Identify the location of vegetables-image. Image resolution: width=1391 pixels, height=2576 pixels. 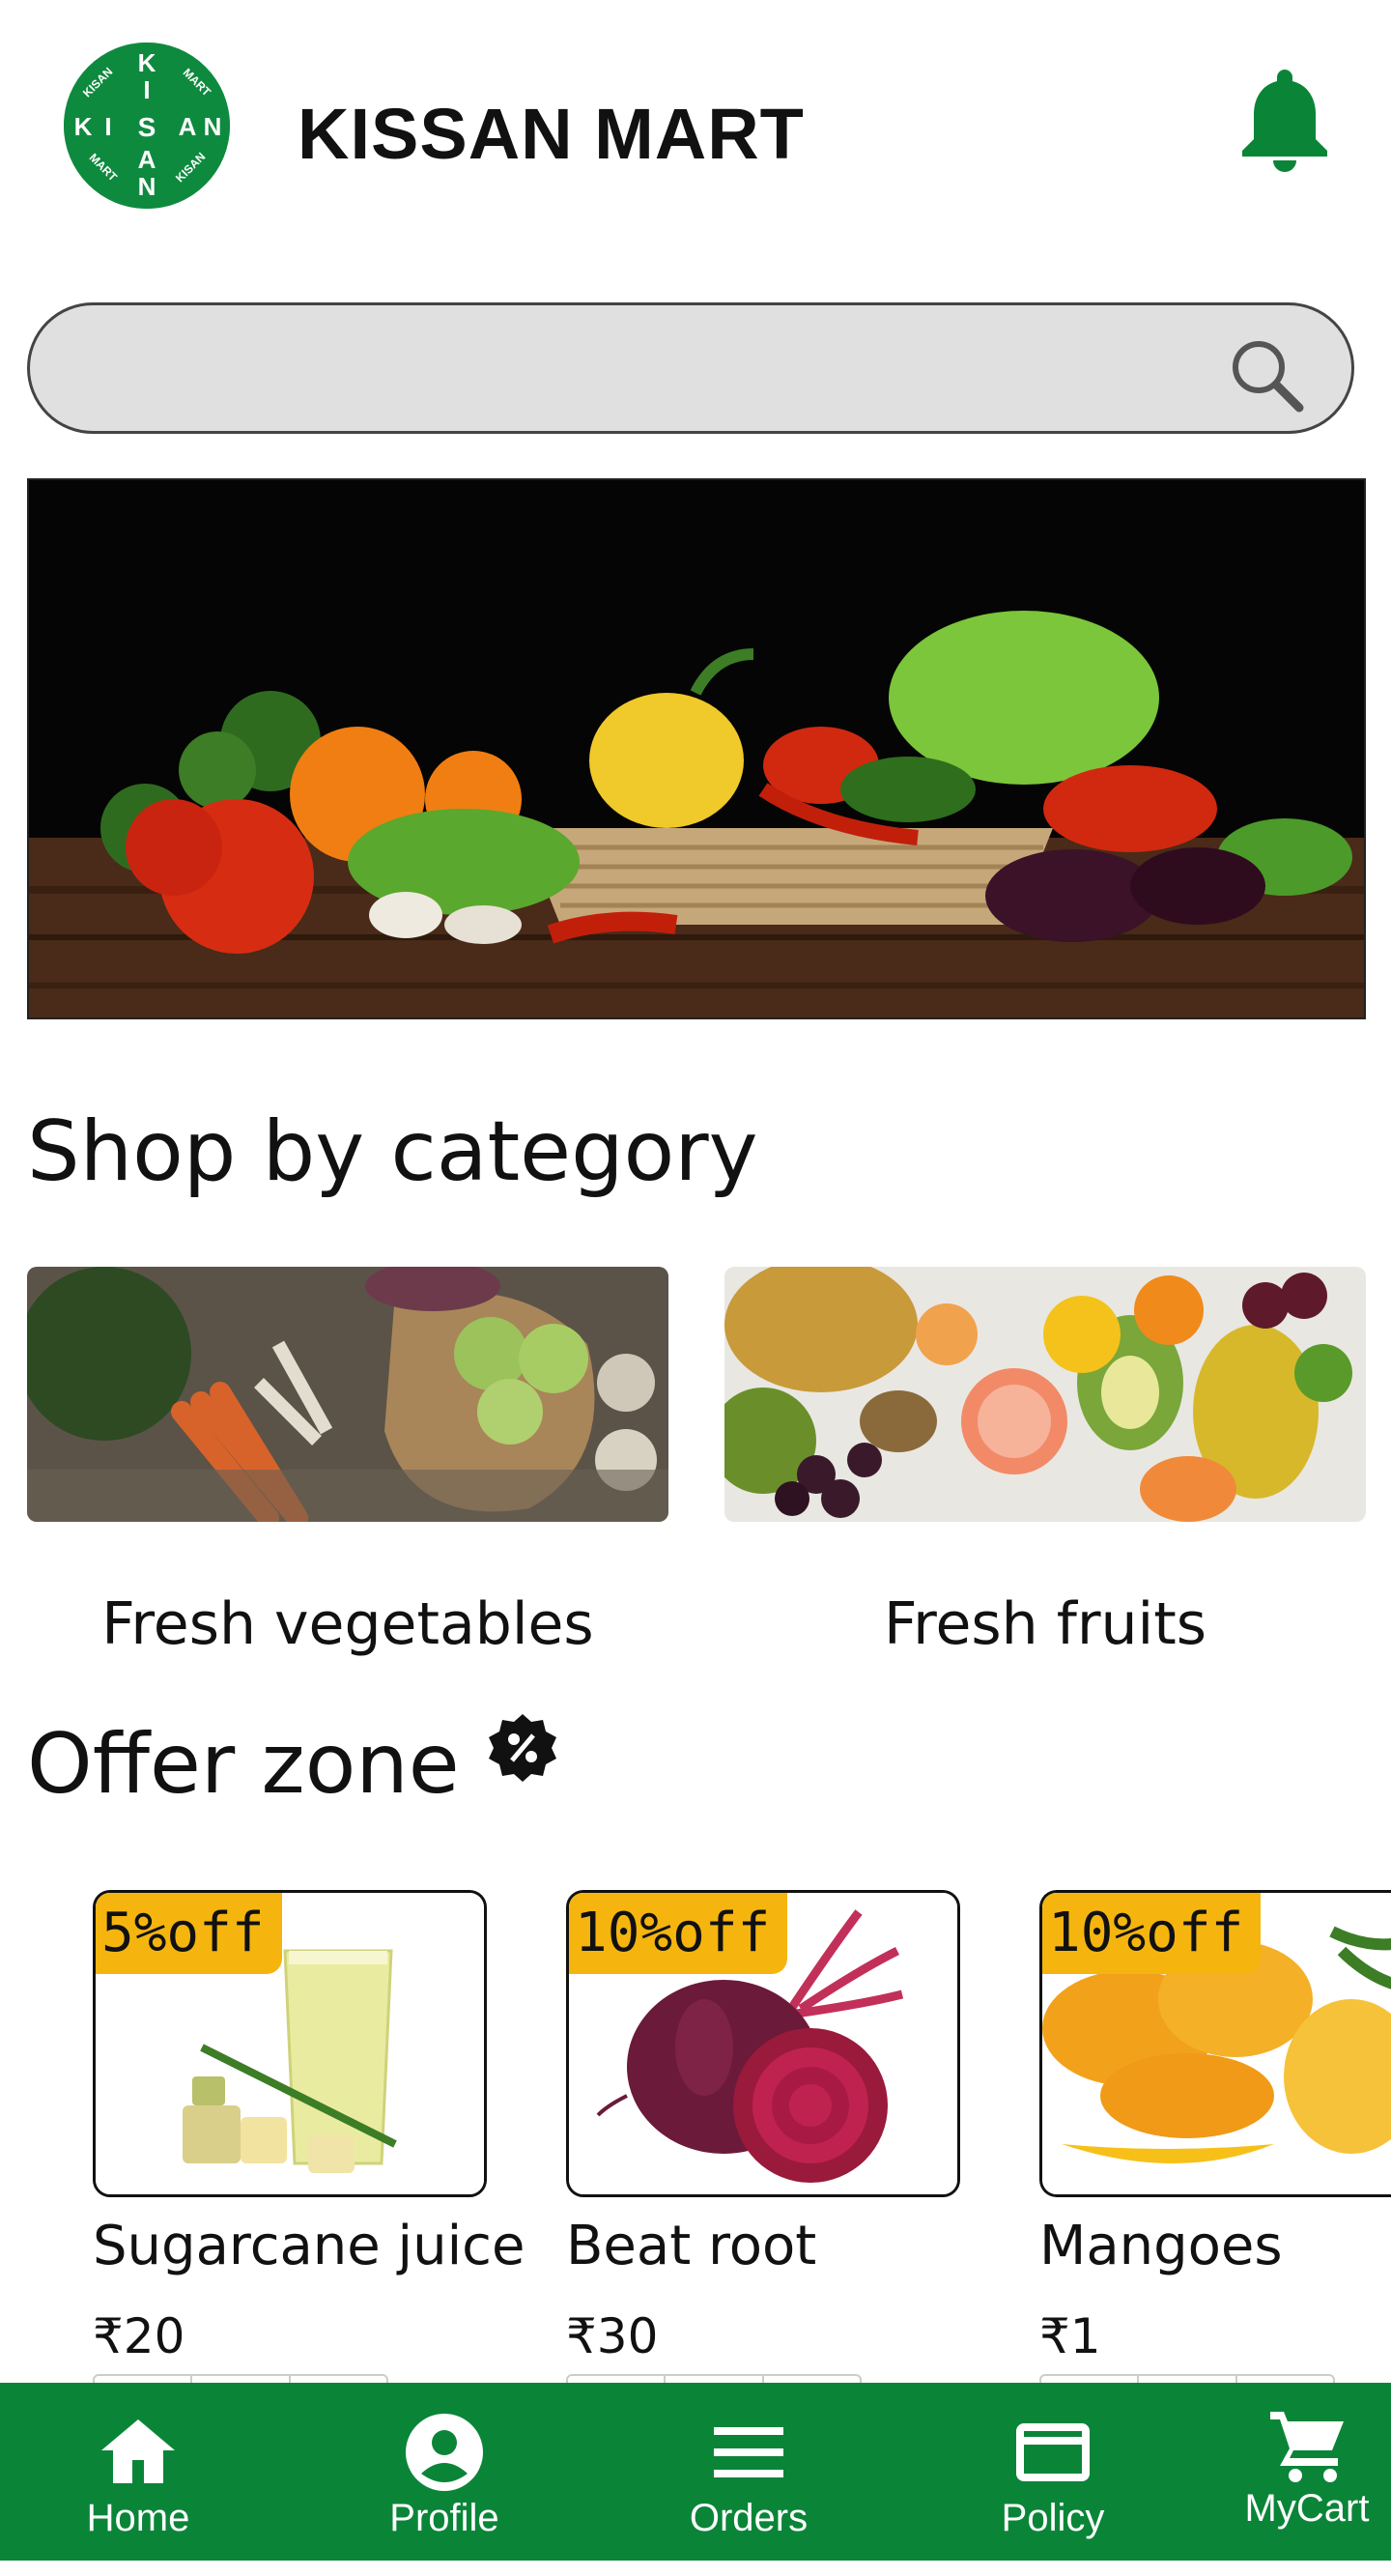
(348, 1395).